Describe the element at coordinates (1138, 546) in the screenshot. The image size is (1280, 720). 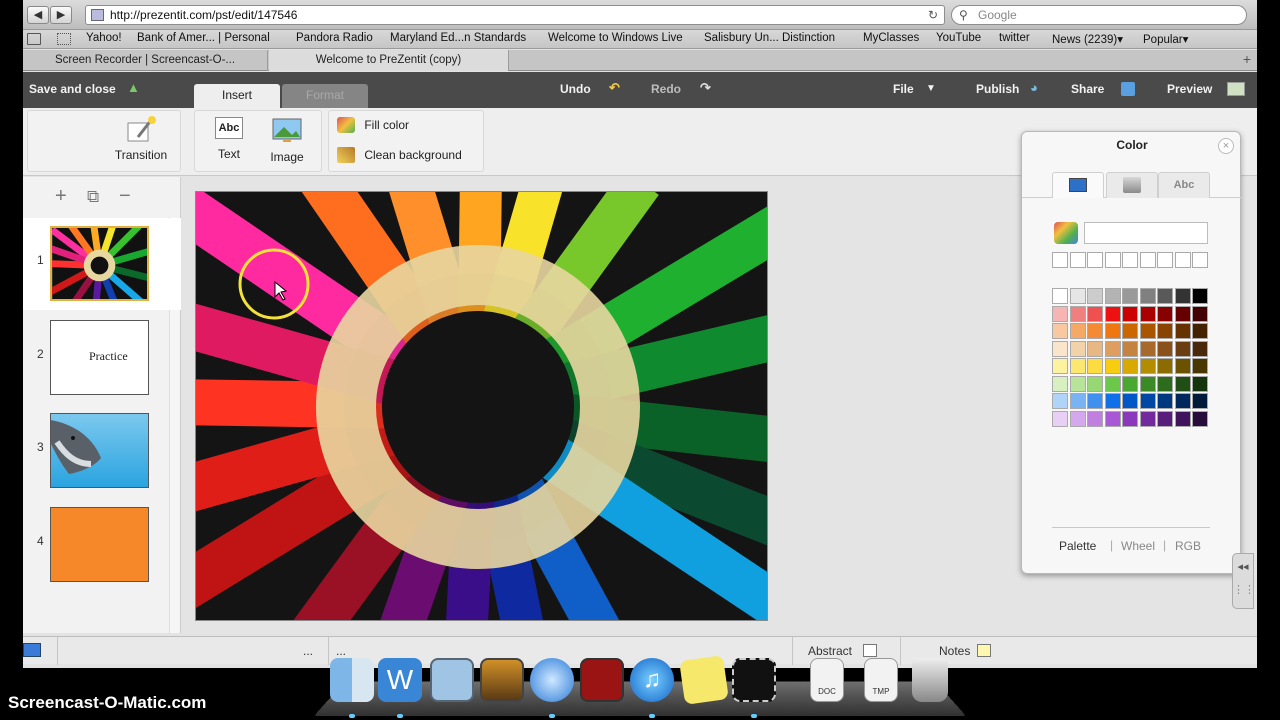
I see `mode-wheel: Wheel` at that location.